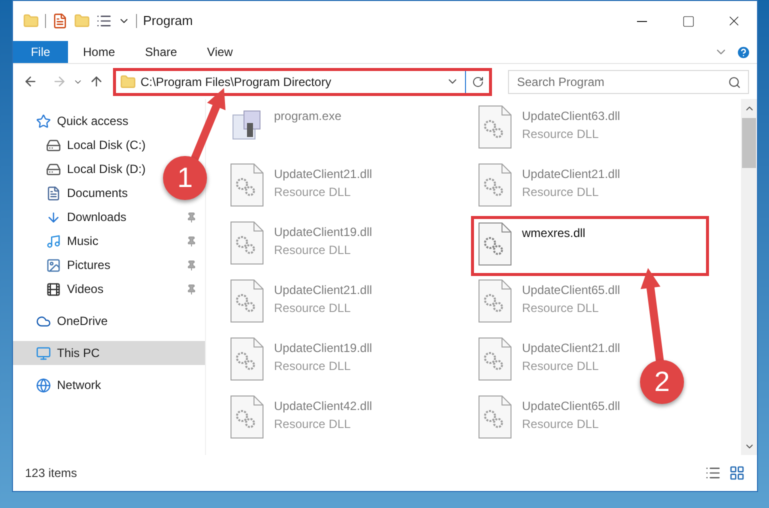  What do you see at coordinates (713, 473) in the screenshot?
I see `details-view-icon` at bounding box center [713, 473].